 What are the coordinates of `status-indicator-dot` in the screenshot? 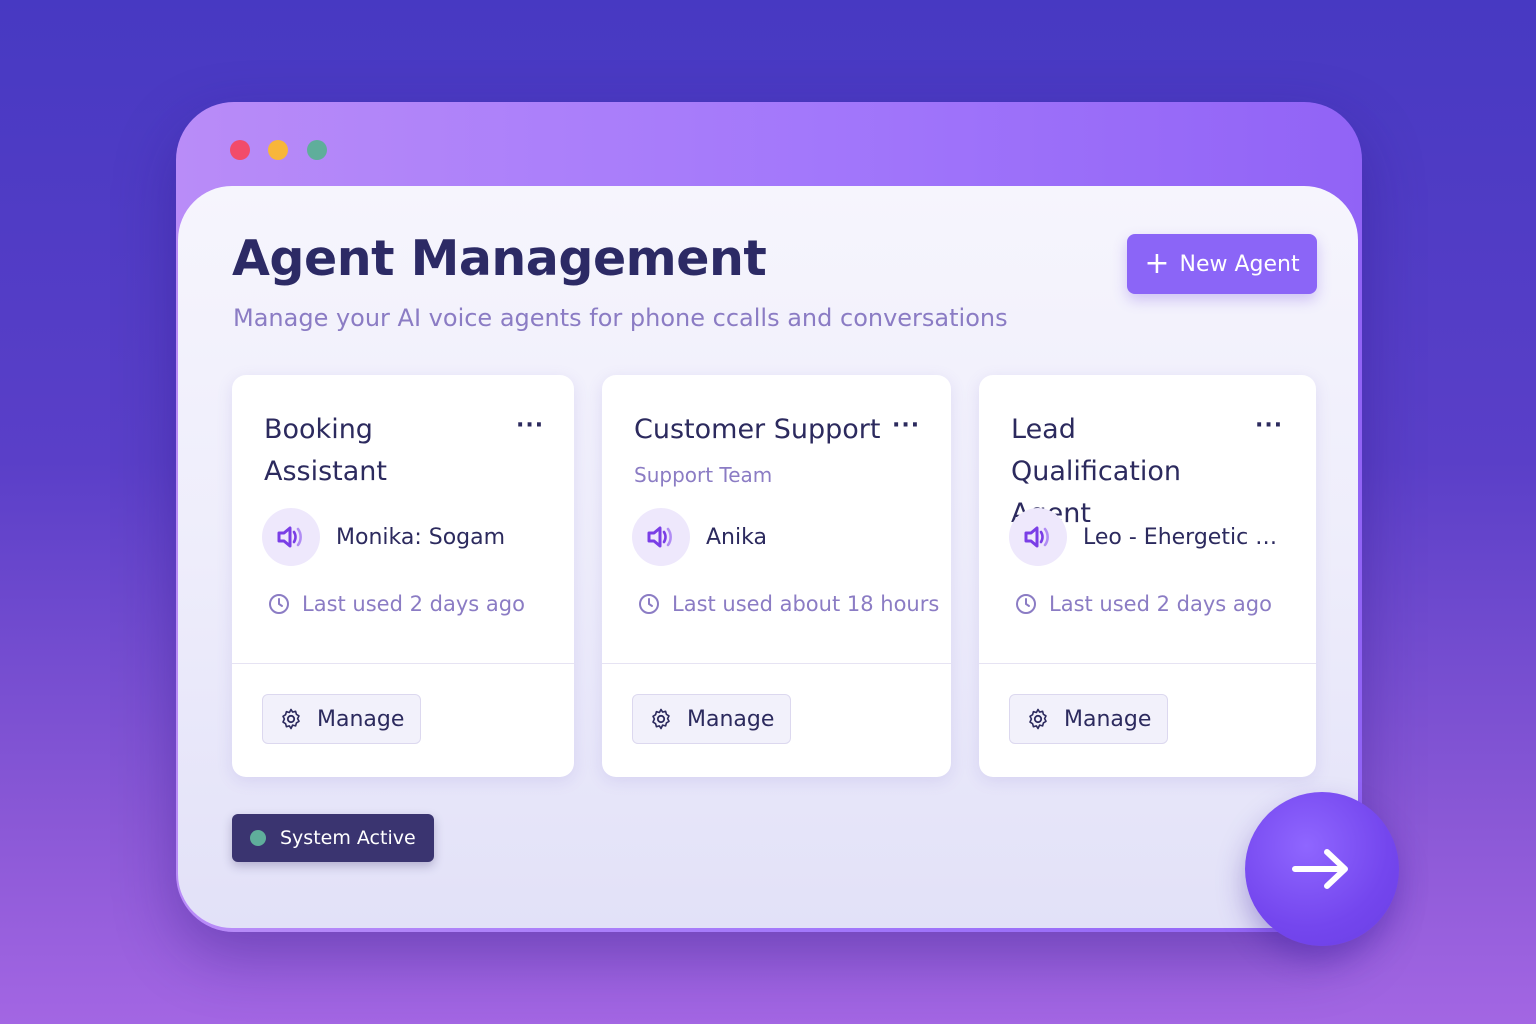 It's located at (258, 838).